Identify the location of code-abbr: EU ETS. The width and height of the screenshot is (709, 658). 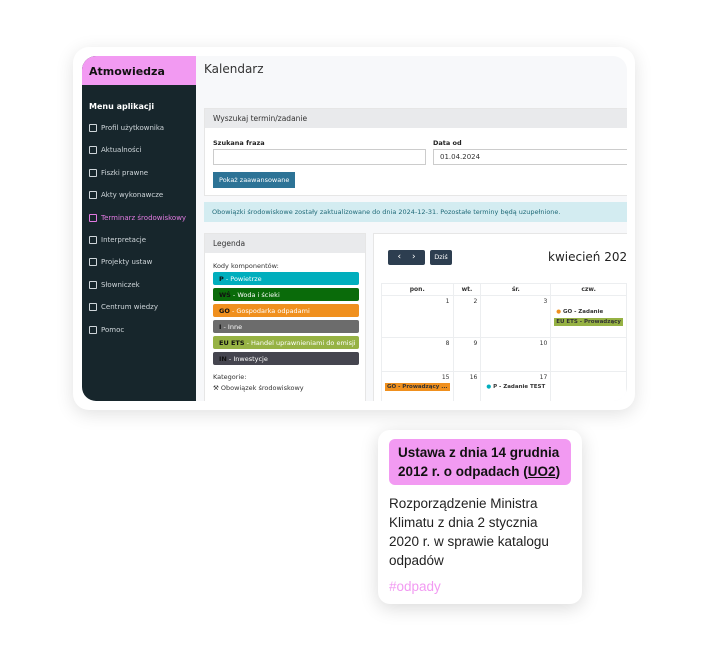
(232, 343).